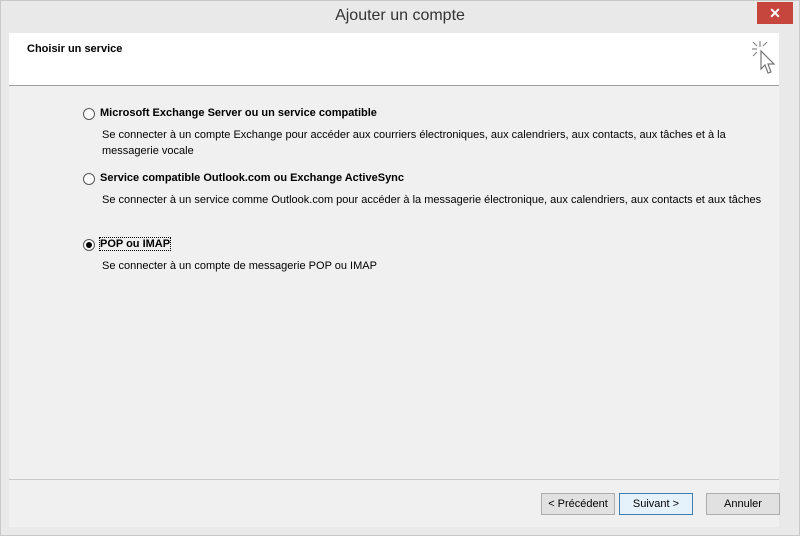 This screenshot has width=800, height=536. I want to click on next-button: Suivant >, so click(656, 504).